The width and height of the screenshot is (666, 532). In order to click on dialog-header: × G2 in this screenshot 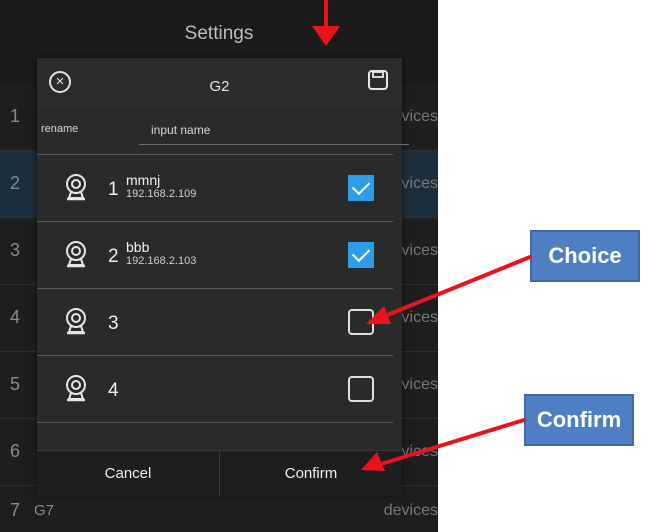, I will do `click(219, 83)`.